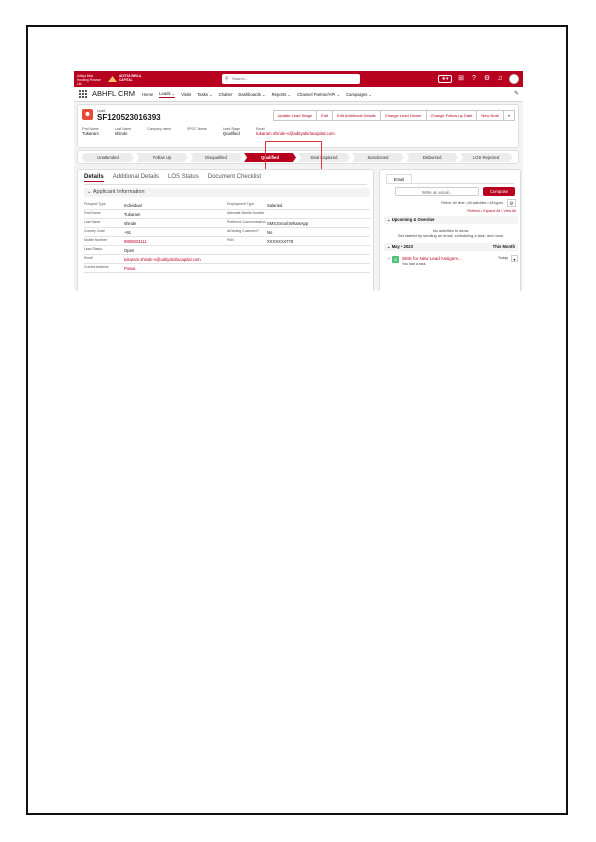 This screenshot has height=842, width=596. What do you see at coordinates (395, 259) in the screenshot?
I see `task-icon: ☑` at bounding box center [395, 259].